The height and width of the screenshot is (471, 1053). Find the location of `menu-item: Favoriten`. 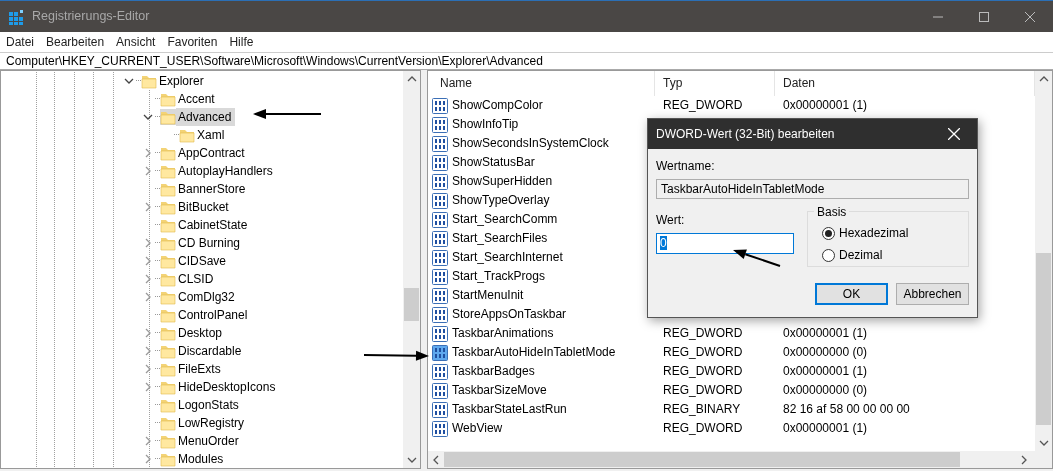

menu-item: Favoriten is located at coordinates (192, 42).